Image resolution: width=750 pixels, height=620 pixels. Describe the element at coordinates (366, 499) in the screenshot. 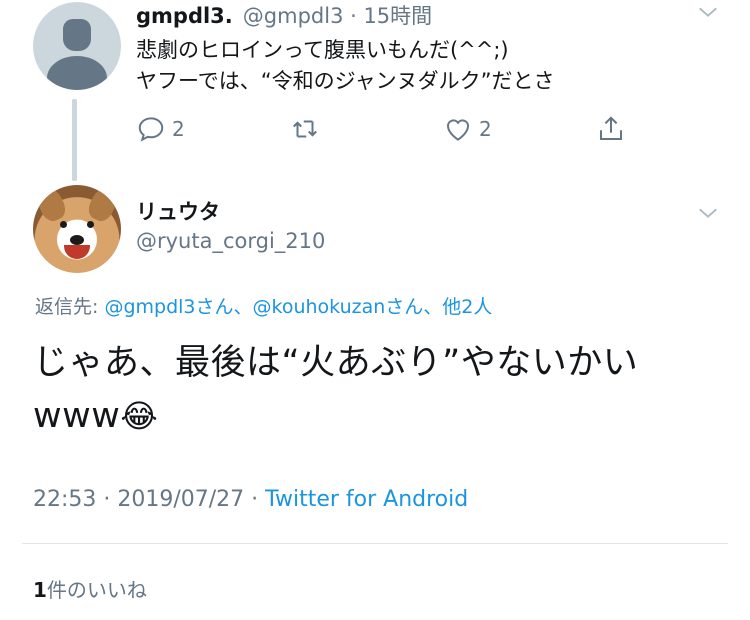

I see `tweet2-source-link: Twitter for Android` at that location.